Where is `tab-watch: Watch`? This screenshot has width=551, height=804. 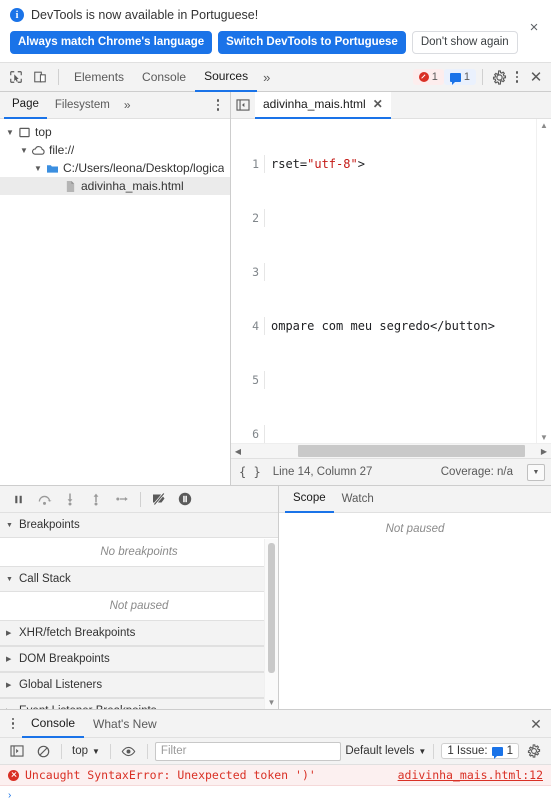
tab-watch: Watch is located at coordinates (358, 499).